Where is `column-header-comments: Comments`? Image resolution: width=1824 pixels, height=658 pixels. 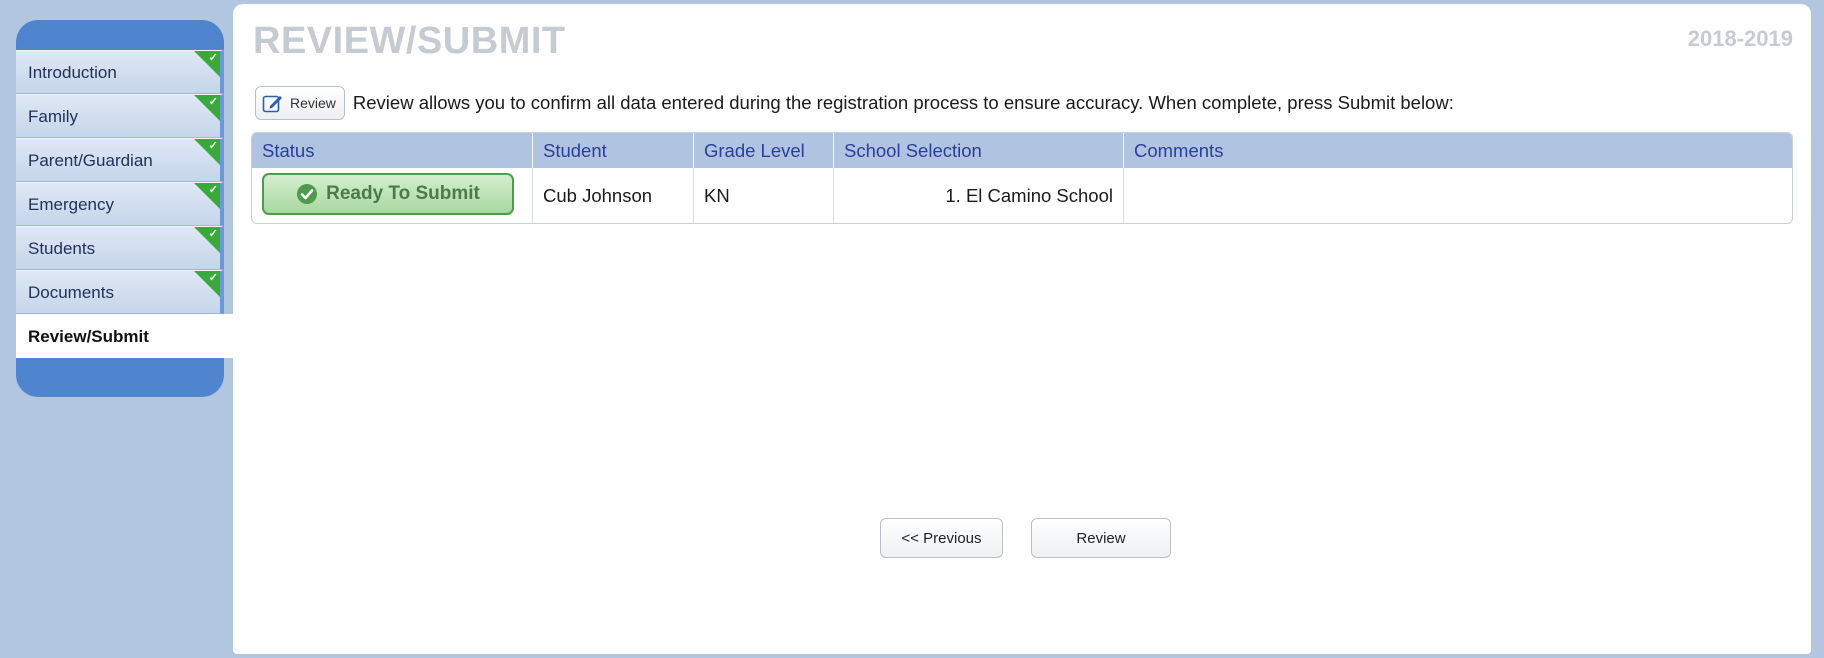 column-header-comments: Comments is located at coordinates (1179, 150).